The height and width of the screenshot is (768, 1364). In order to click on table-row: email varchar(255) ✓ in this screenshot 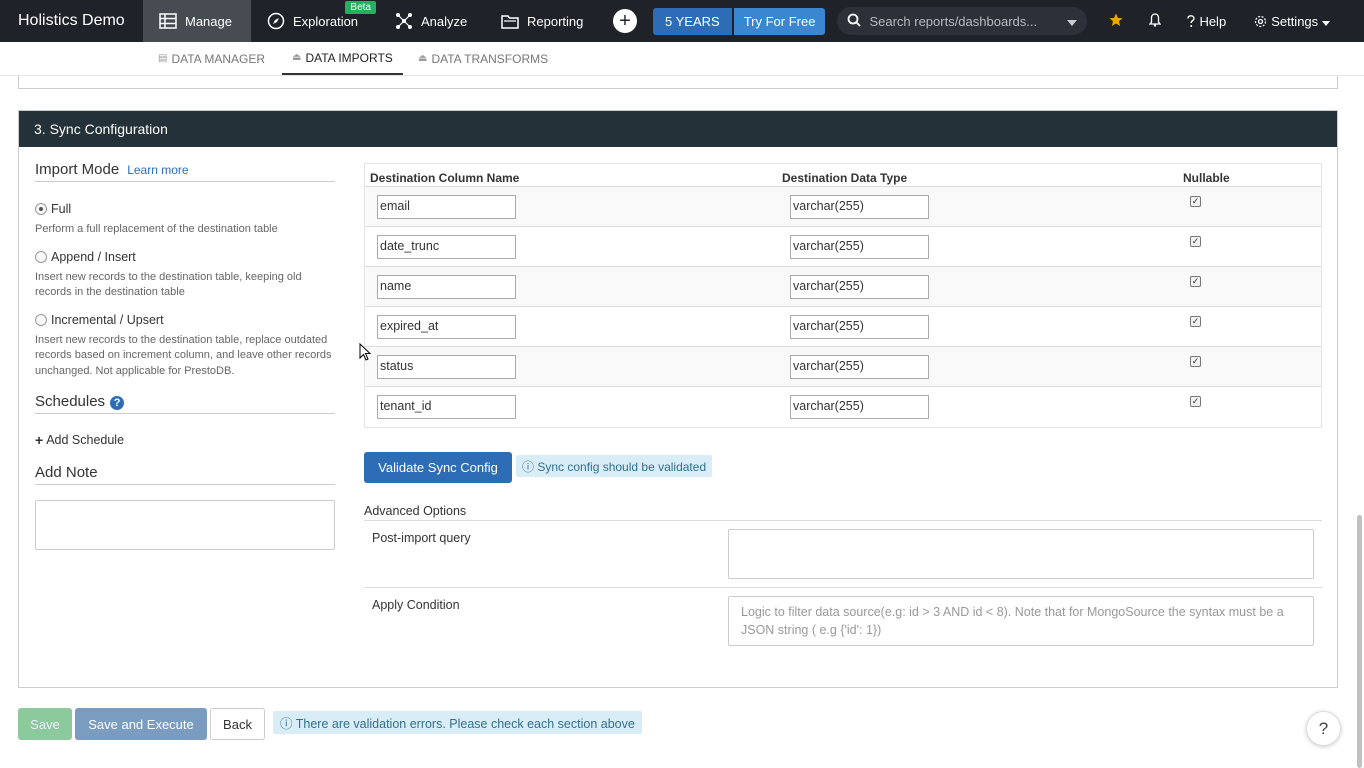, I will do `click(843, 207)`.